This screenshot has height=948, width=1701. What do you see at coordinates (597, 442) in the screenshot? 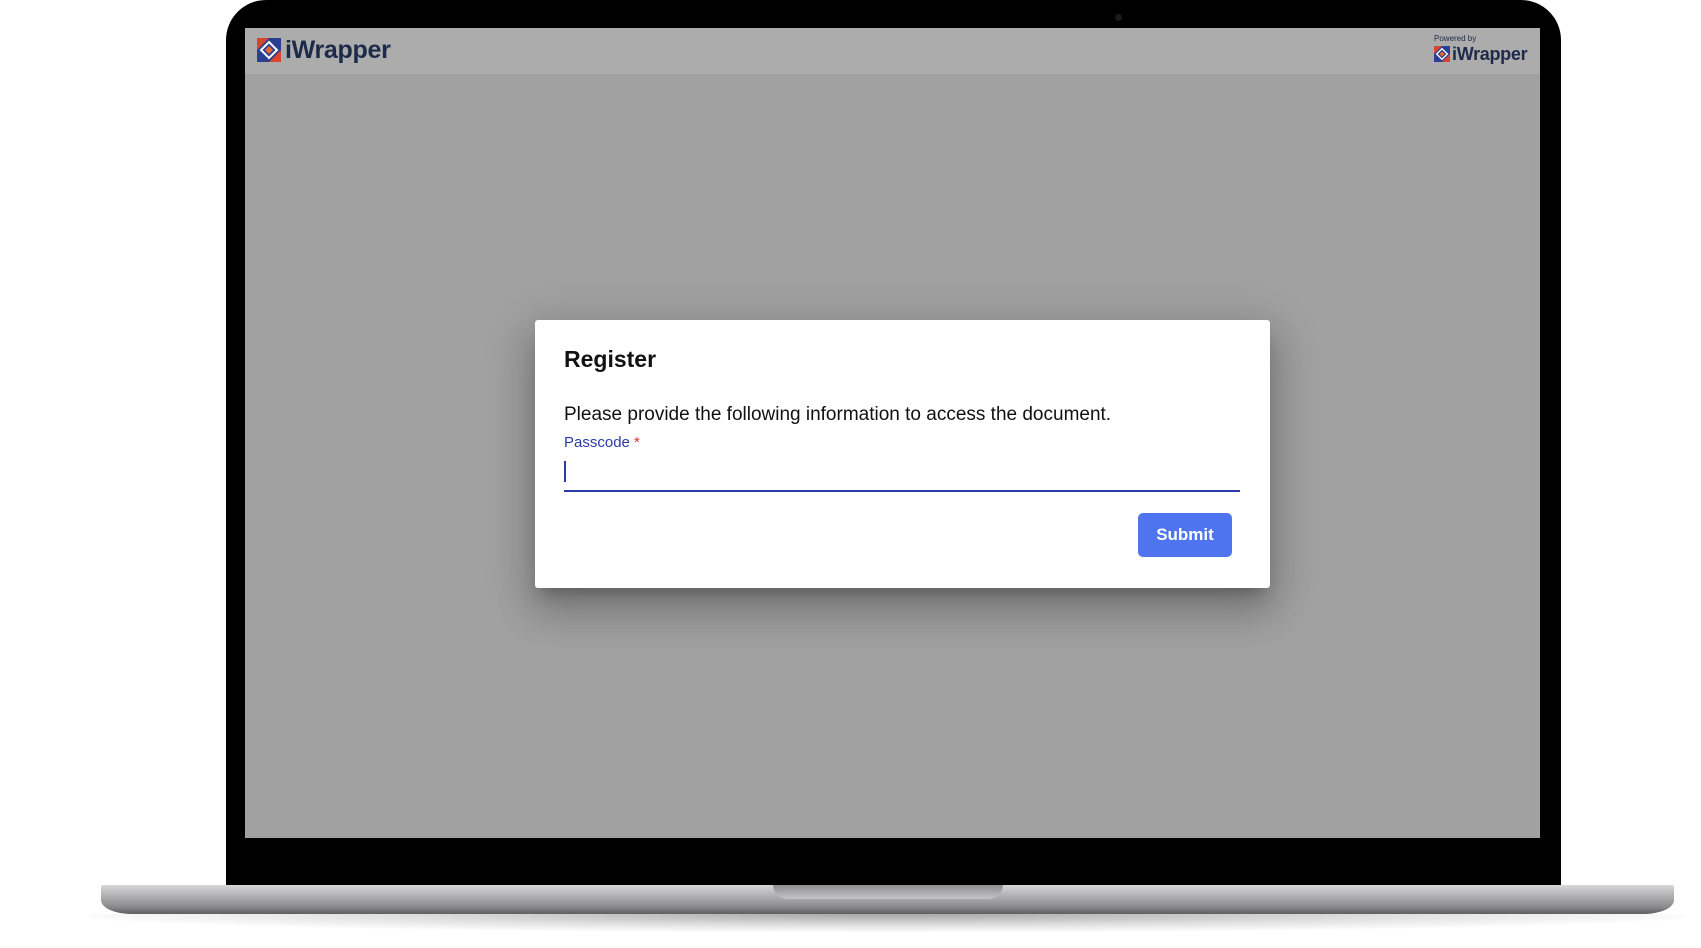
I see `passcode-label-text: Passcode` at bounding box center [597, 442].